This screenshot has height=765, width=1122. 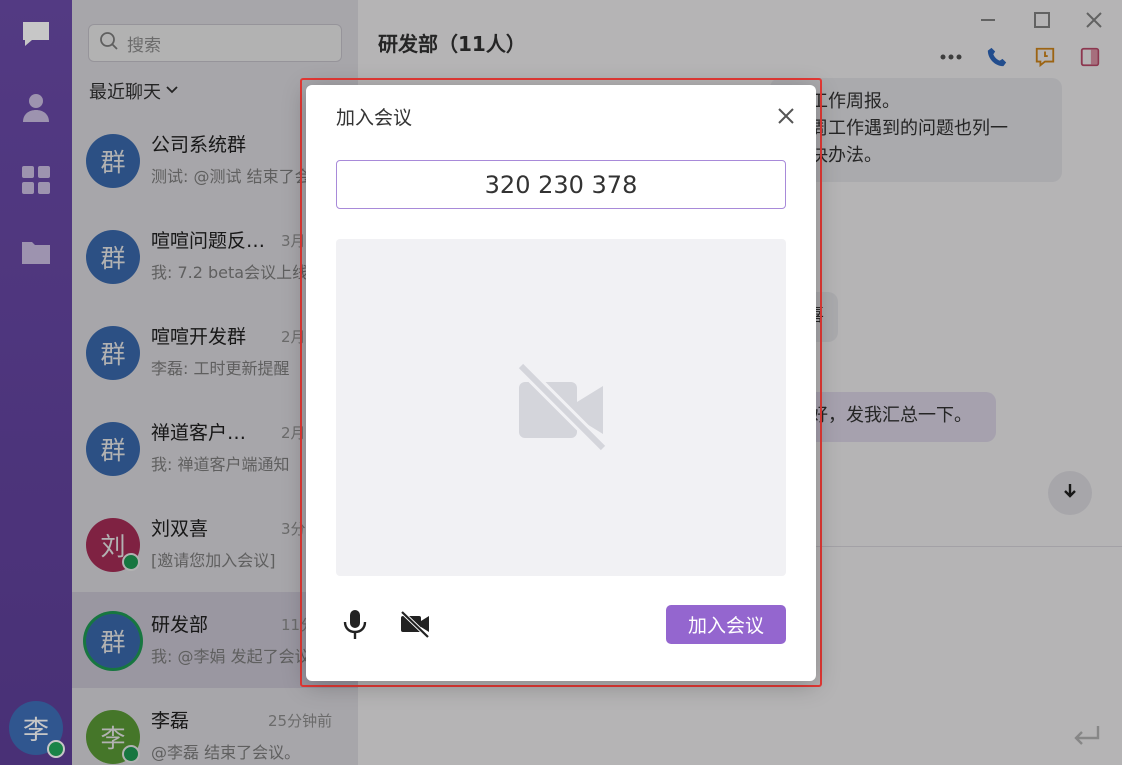 I want to click on search-placeholder: 搜索, so click(x=144, y=45).